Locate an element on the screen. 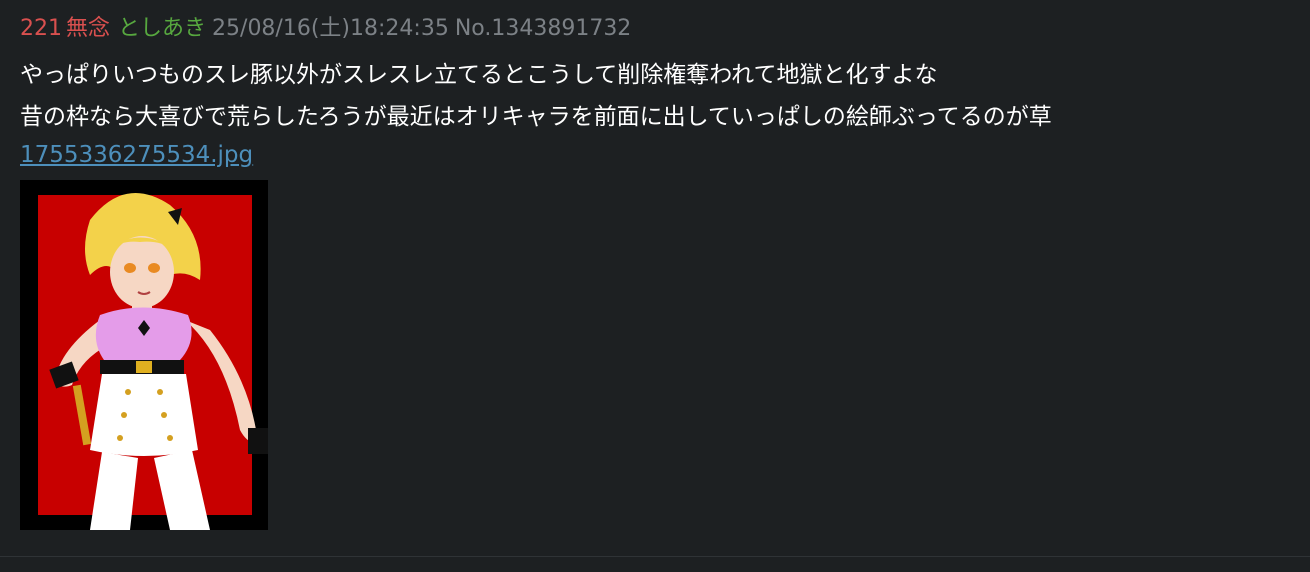 This screenshot has width=1310, height=572. post-line: やっぱりいつものスレ豚以外がスレスレ立てるとこうして削除権奪われて地獄と化すよな is located at coordinates (479, 75).